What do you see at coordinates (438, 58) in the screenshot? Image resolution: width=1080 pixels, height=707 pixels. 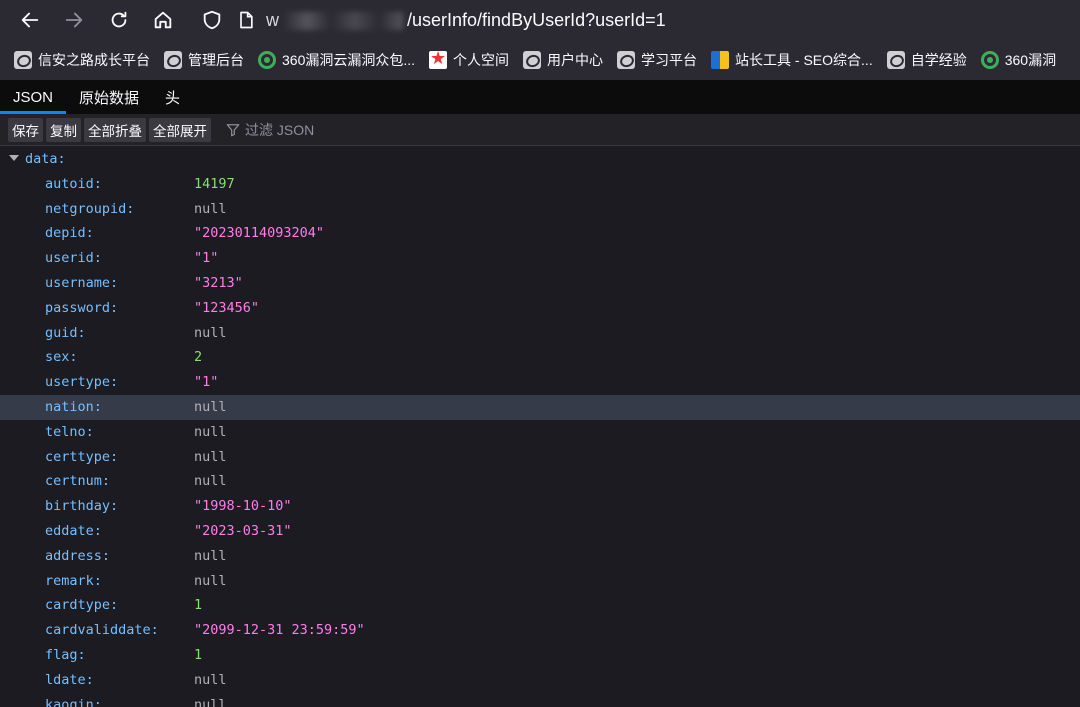 I see `star-icon` at bounding box center [438, 58].